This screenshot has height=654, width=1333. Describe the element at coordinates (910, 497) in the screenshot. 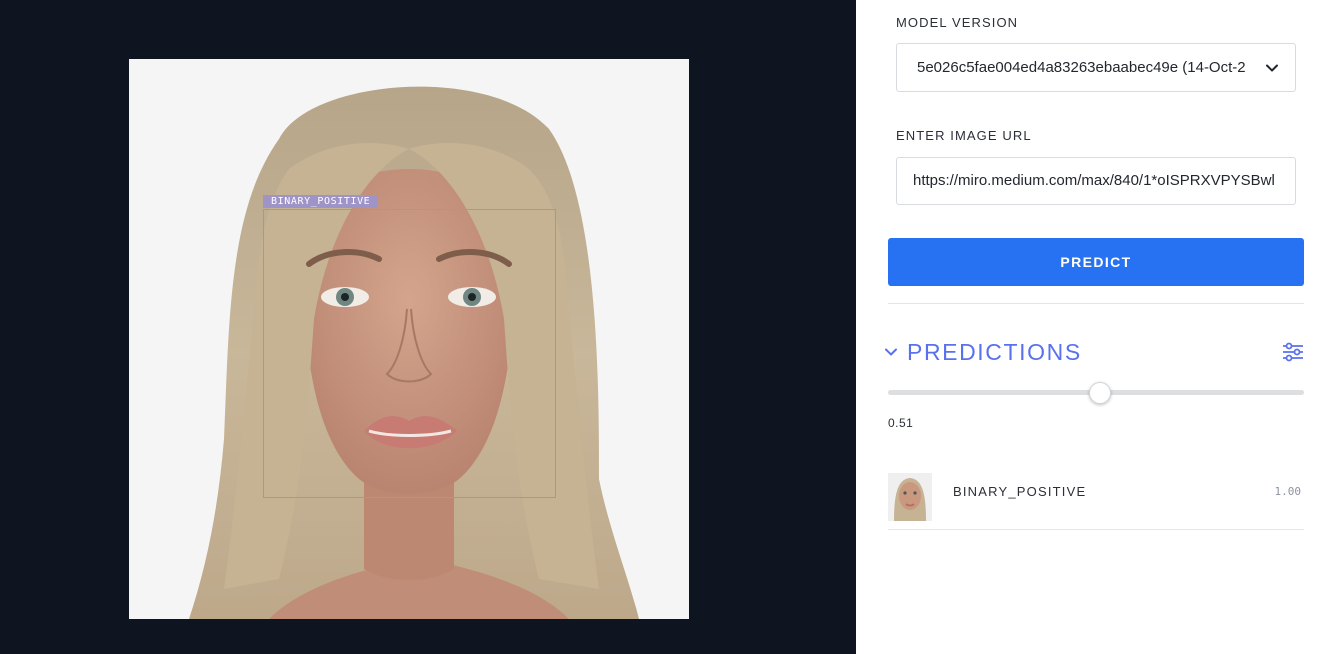

I see `prediction-thumbnail` at that location.